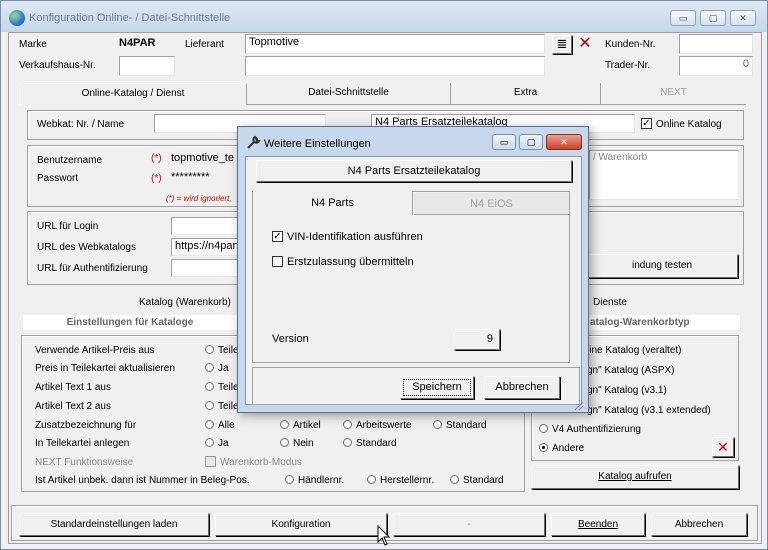  Describe the element at coordinates (699, 524) in the screenshot. I see `abbrechen-button: Abbrechen` at that location.